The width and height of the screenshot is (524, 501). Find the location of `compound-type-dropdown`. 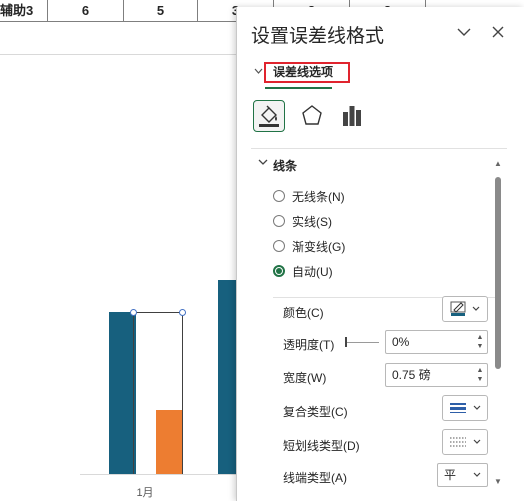

compound-type-dropdown is located at coordinates (465, 408).